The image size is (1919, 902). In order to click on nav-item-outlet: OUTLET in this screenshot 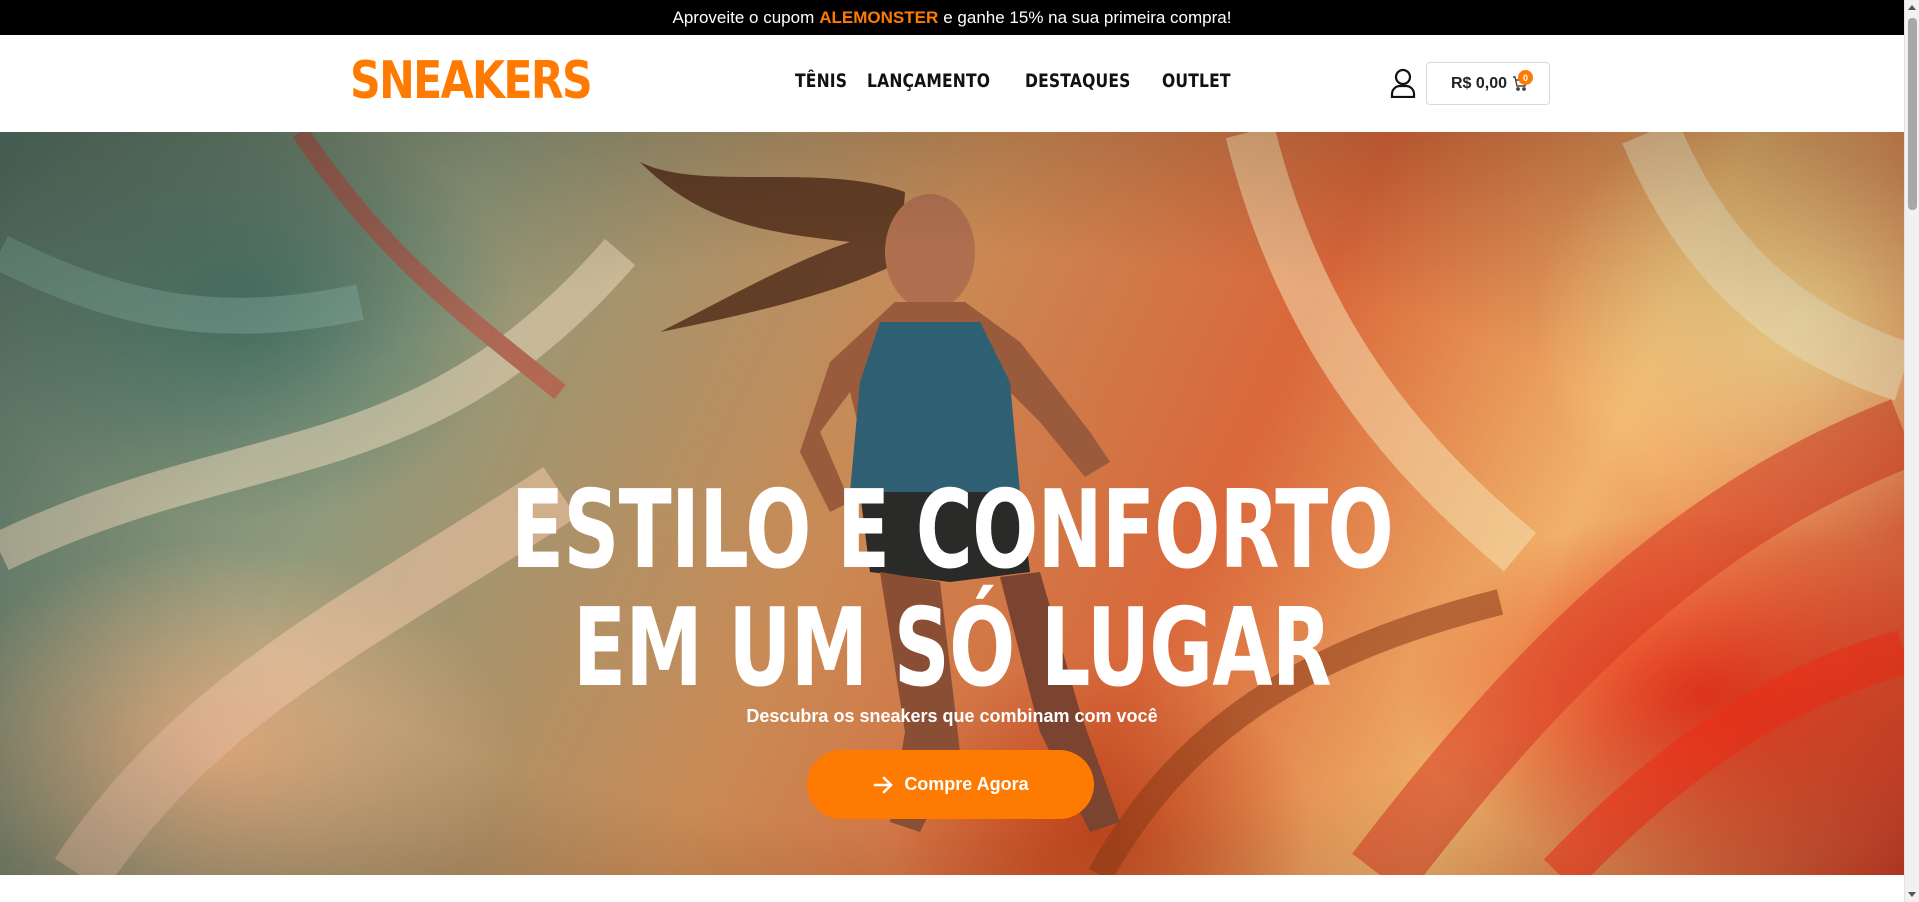, I will do `click(1196, 81)`.